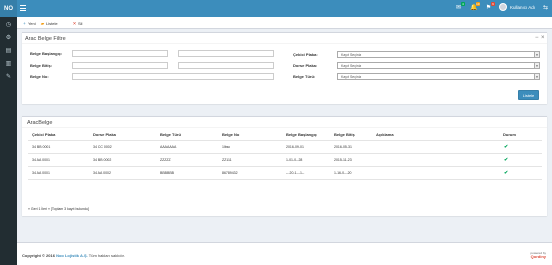 The width and height of the screenshot is (552, 265). I want to click on table-cell: 34 BB 0001, so click(41, 147).